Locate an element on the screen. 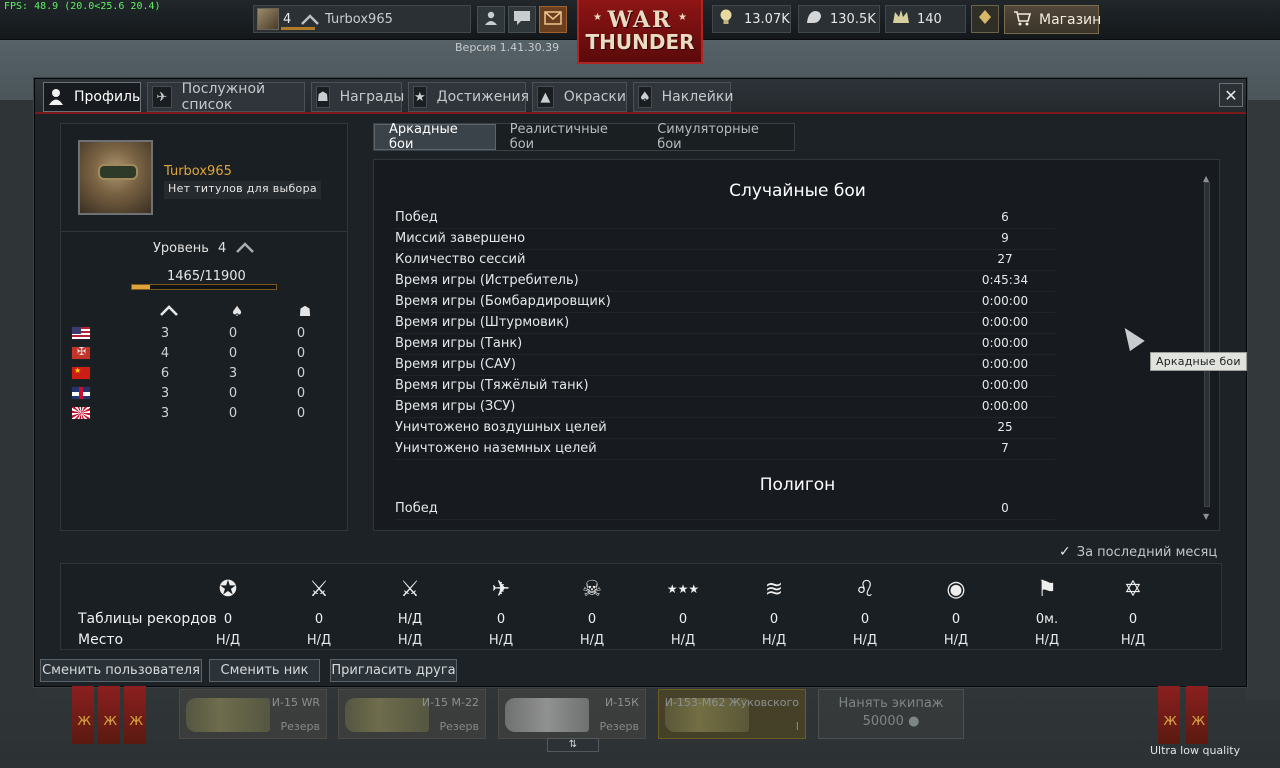 The width and height of the screenshot is (1280, 768). stat-row: Побед 0 is located at coordinates (725, 509).